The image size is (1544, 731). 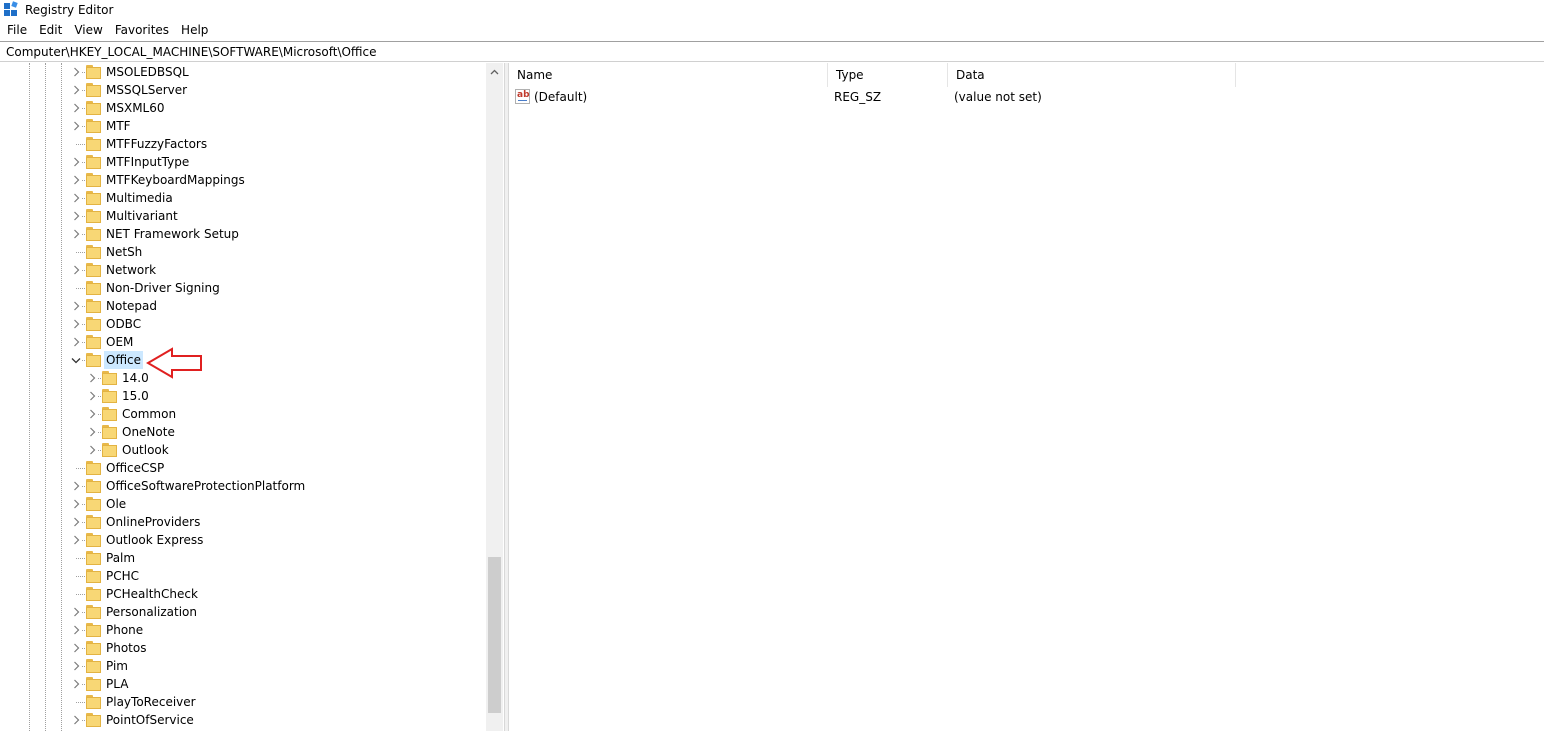 I want to click on tree-item-label: PCHC, so click(x=122, y=576).